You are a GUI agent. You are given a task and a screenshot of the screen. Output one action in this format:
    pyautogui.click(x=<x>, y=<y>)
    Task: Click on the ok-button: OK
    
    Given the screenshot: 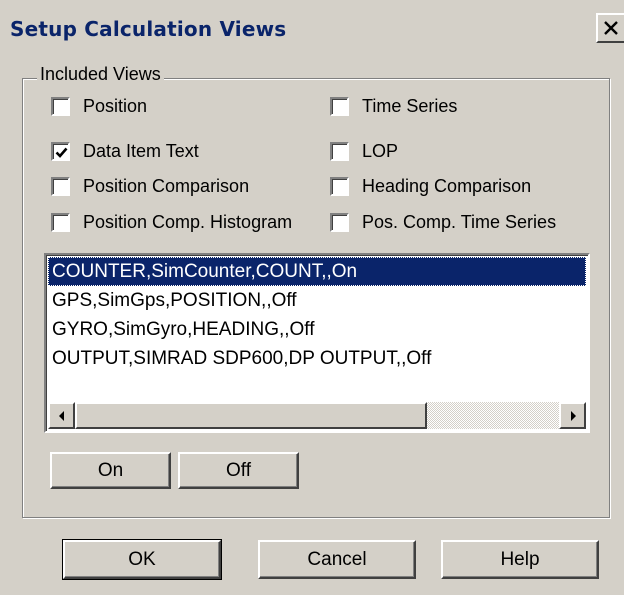 What is the action you would take?
    pyautogui.click(x=142, y=559)
    